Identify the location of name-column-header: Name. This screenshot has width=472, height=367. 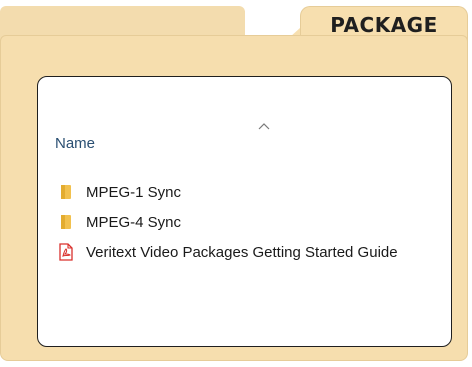
(75, 143).